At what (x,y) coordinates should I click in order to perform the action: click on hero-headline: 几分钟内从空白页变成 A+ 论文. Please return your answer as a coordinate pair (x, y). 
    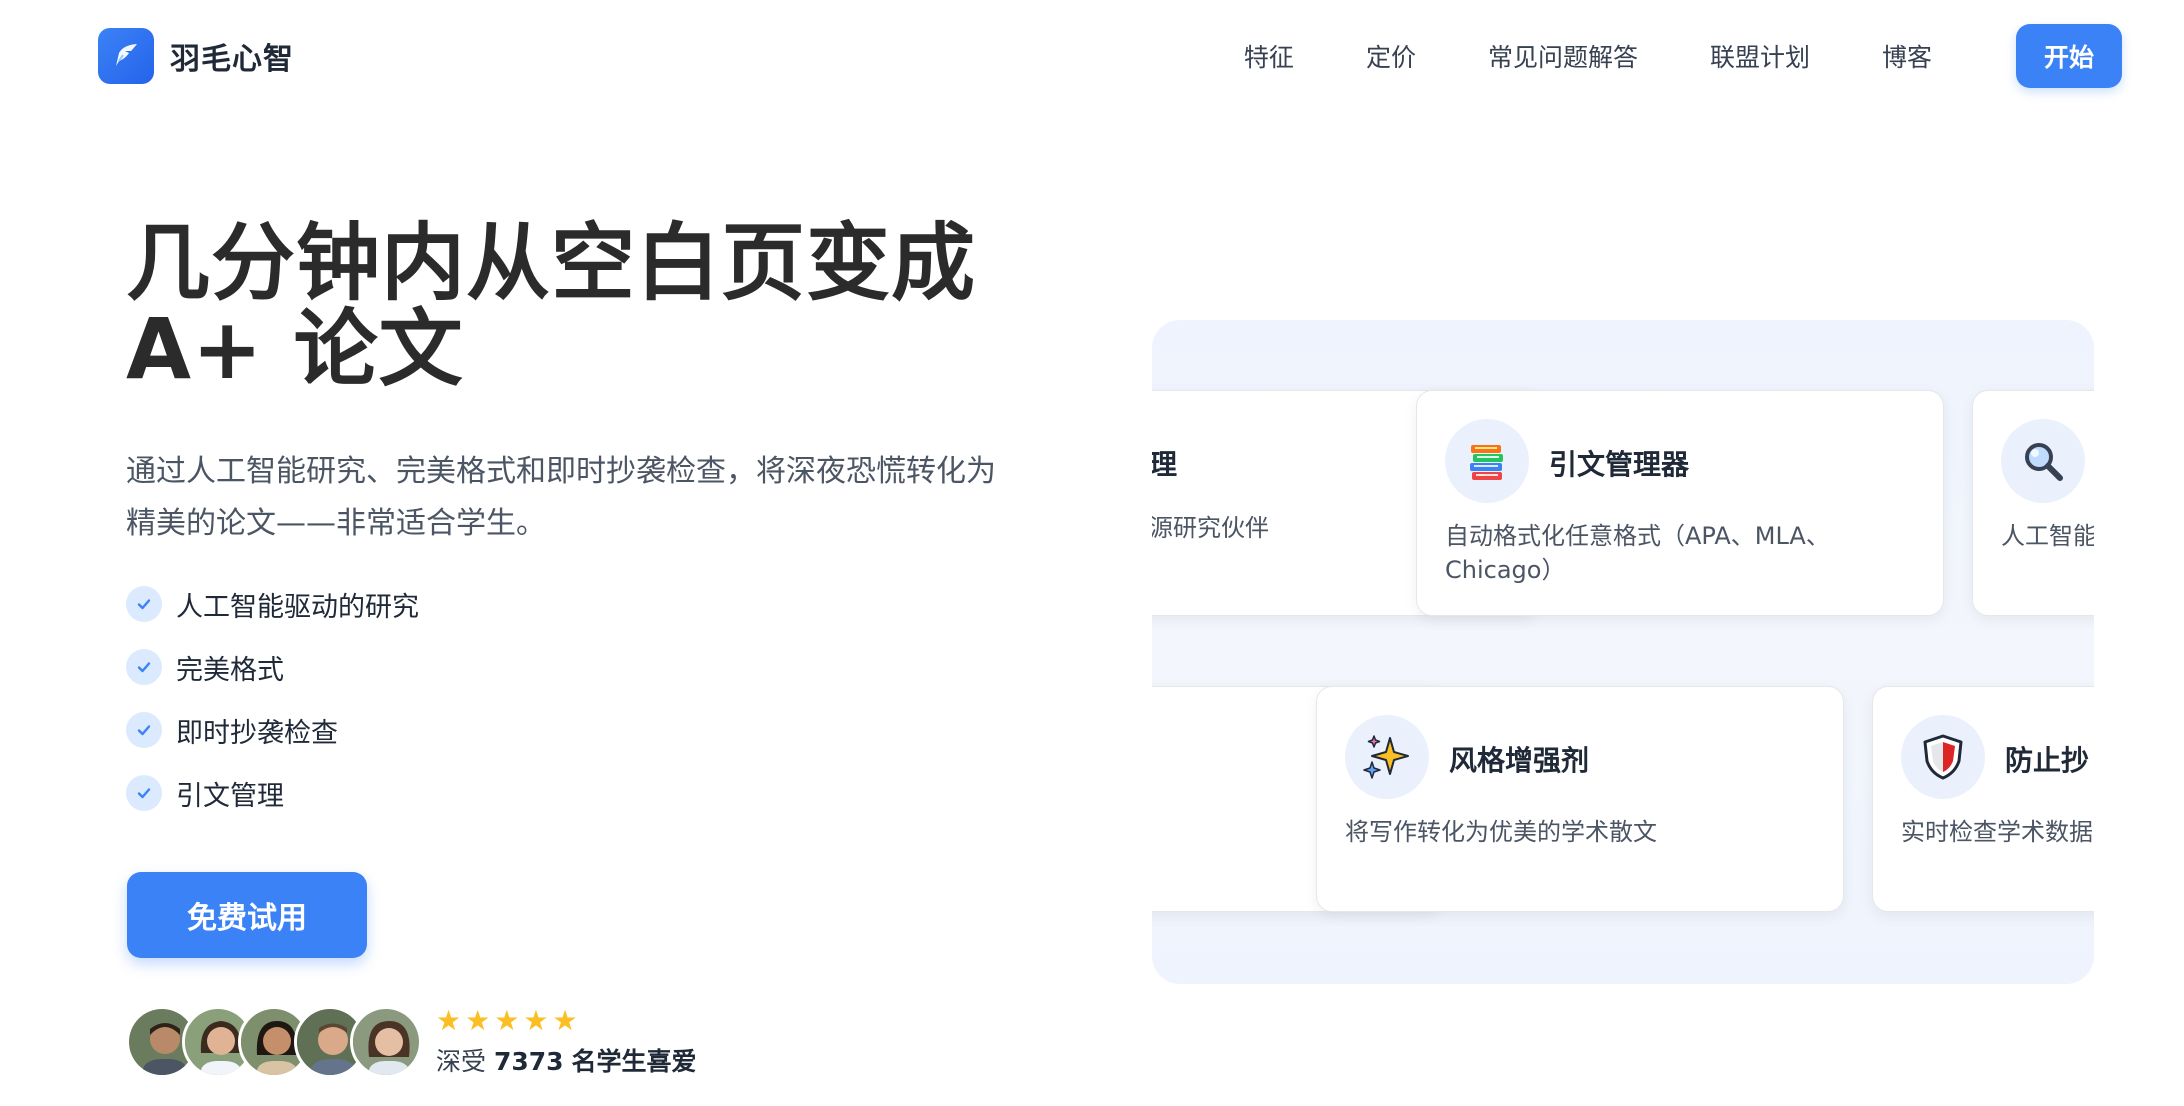
    Looking at the image, I should click on (551, 306).